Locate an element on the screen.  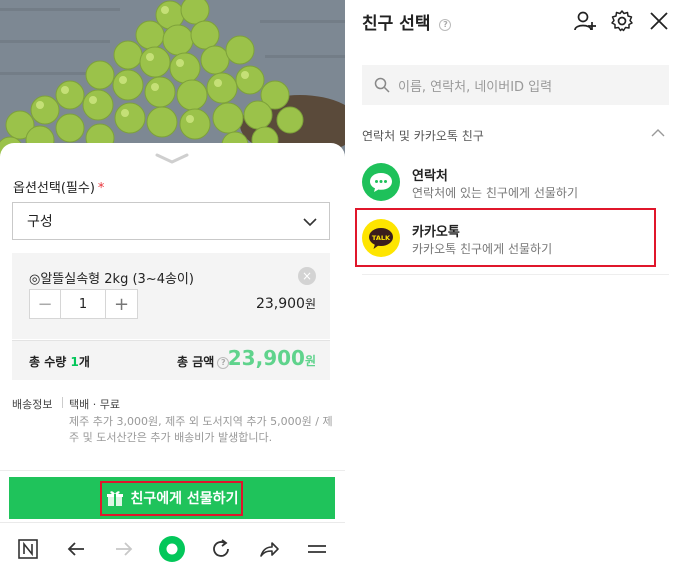
total-amount: 23,900원 is located at coordinates (271, 358).